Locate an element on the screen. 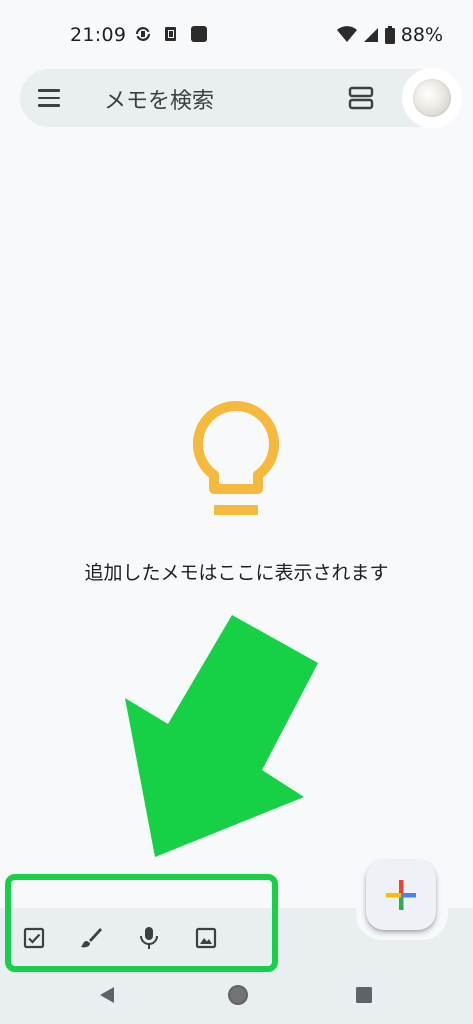 This screenshot has height=1024, width=473. mic-icon is located at coordinates (149, 938).